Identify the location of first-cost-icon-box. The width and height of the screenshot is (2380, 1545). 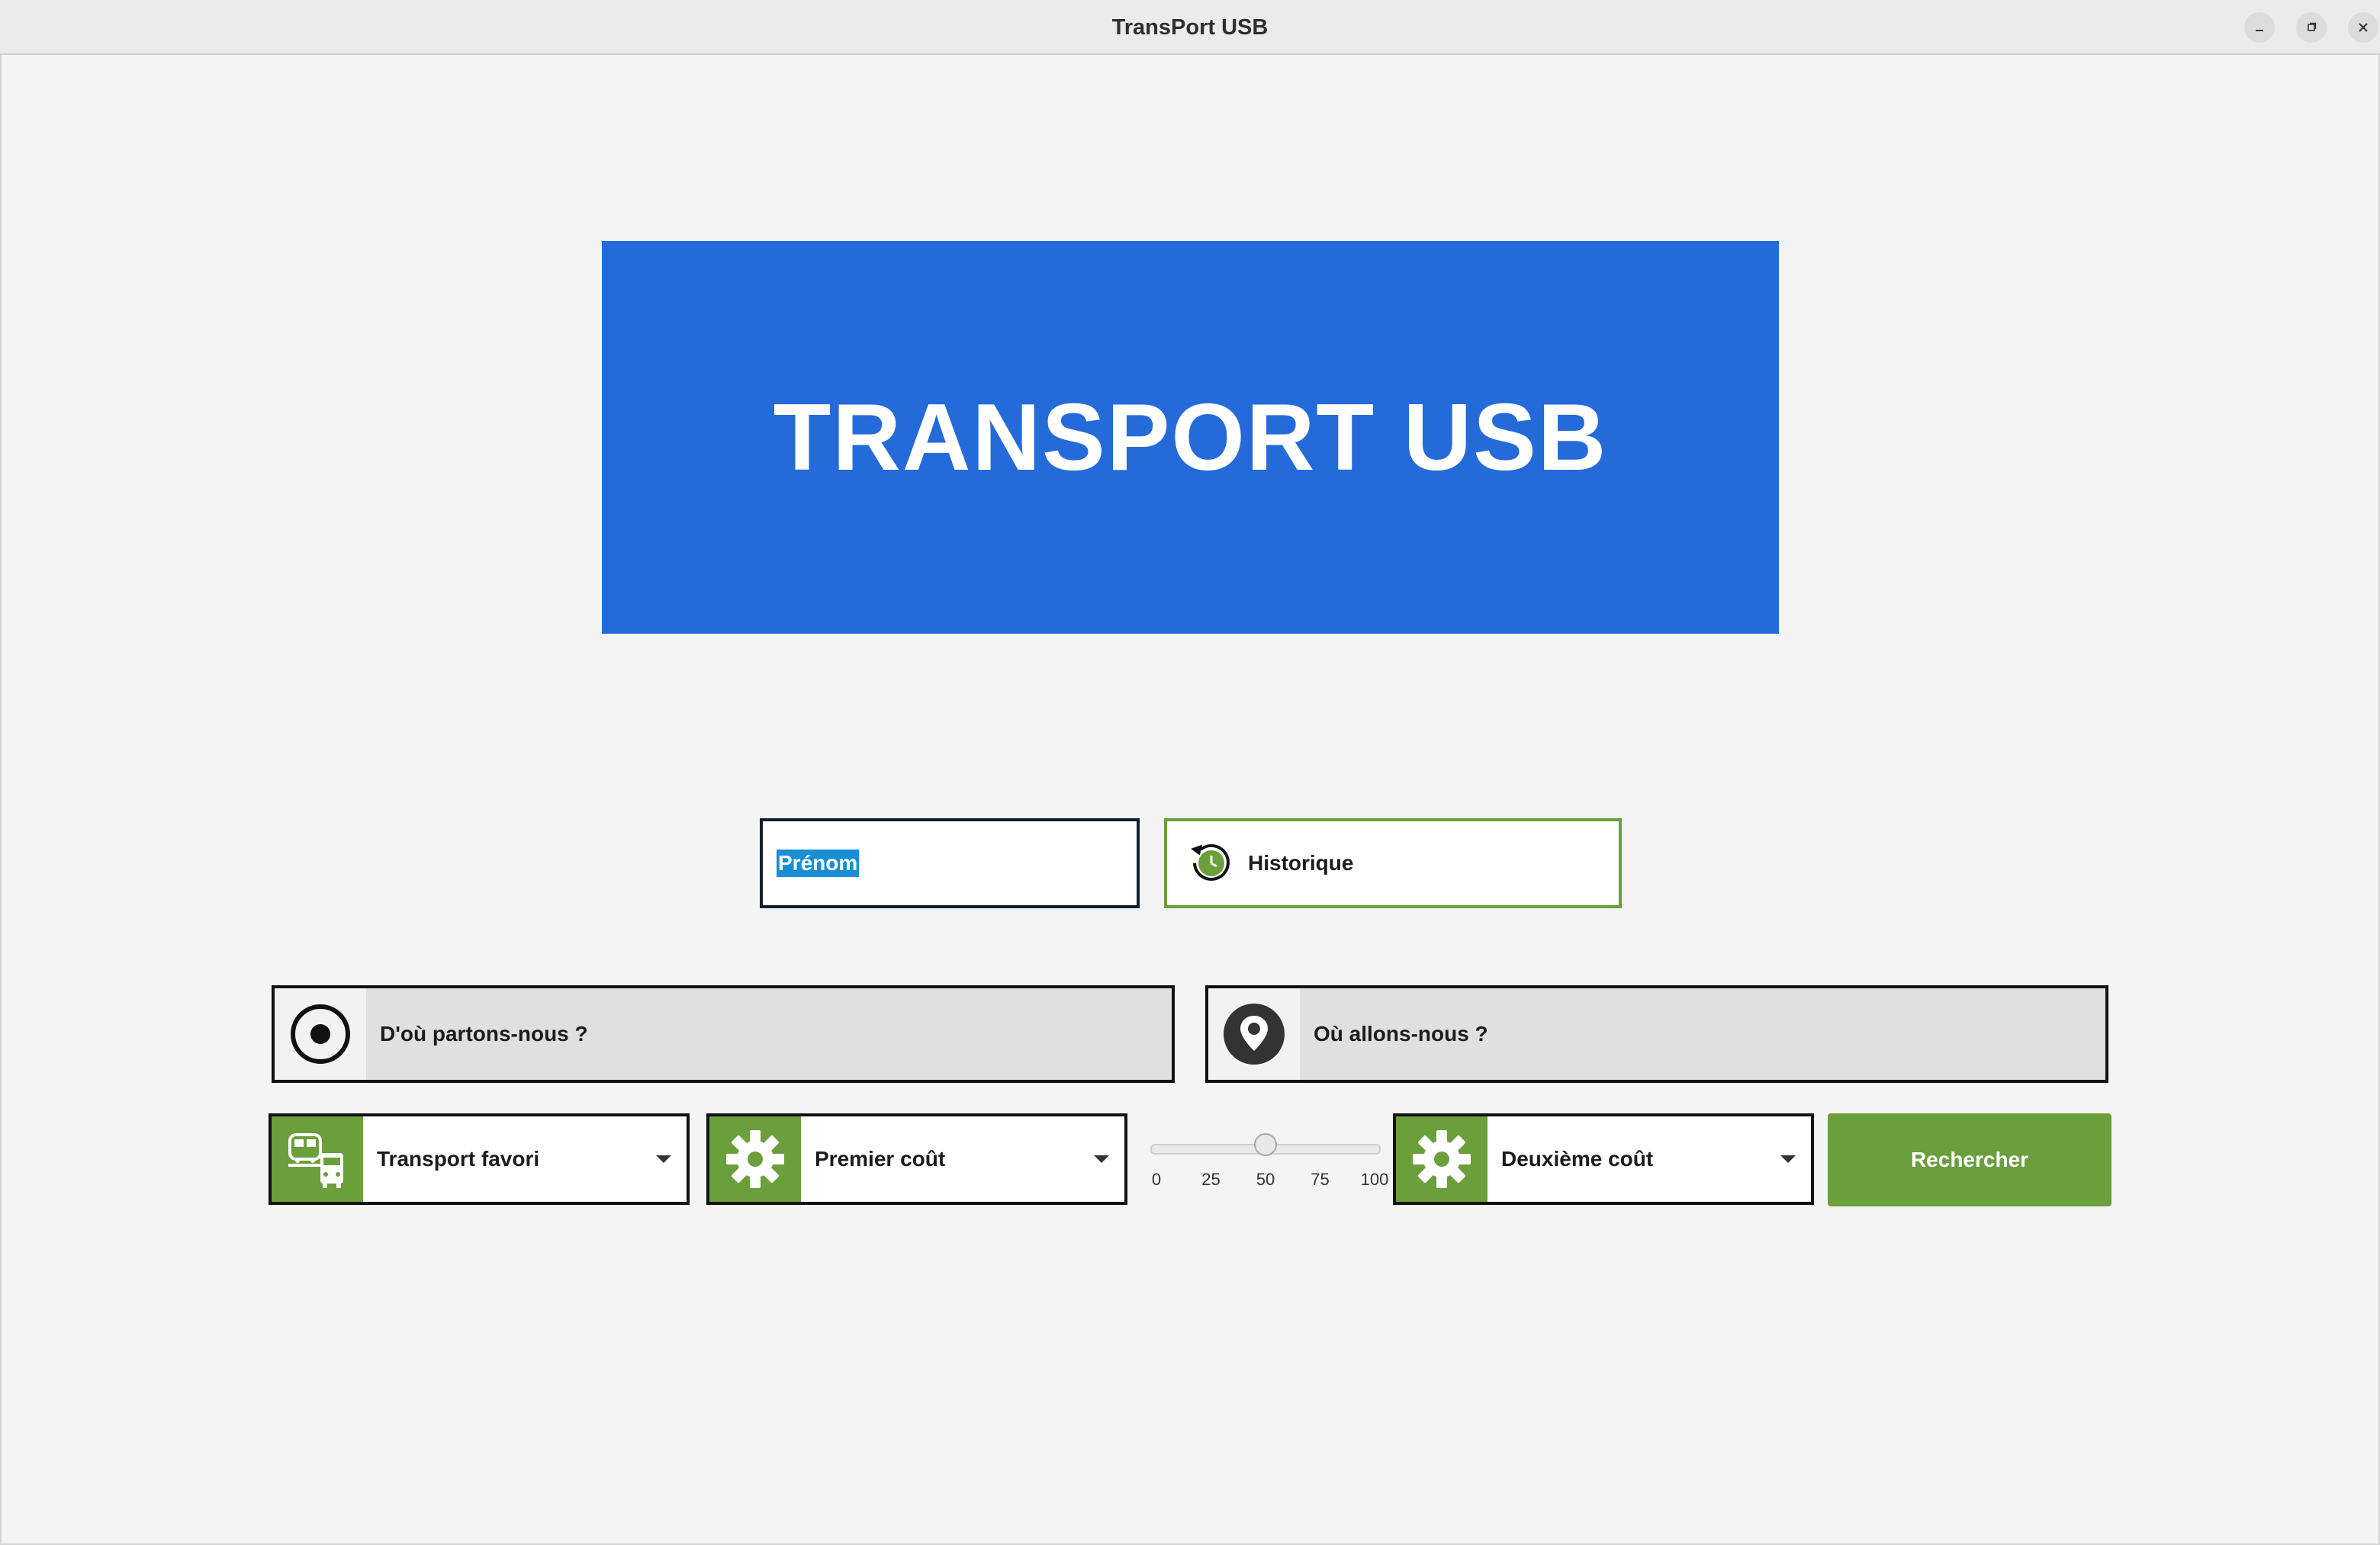
(755, 1159).